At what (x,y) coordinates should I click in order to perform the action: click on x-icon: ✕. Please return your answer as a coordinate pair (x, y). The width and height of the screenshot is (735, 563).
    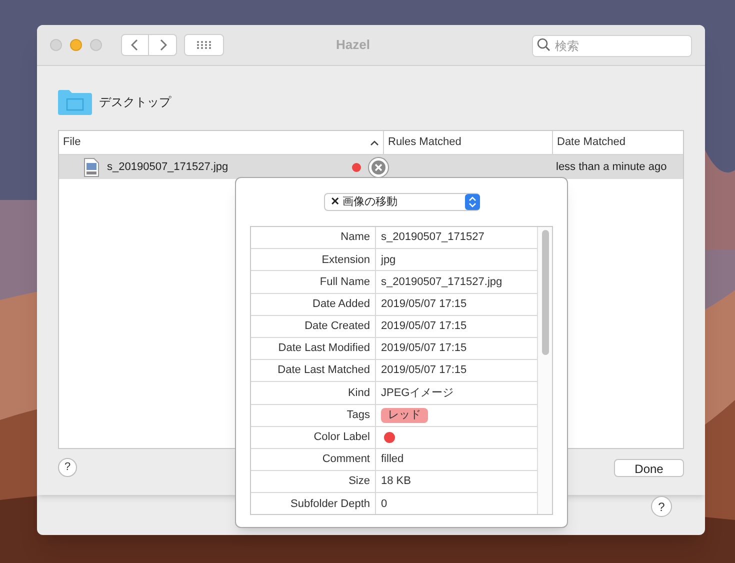
    Looking at the image, I should click on (335, 202).